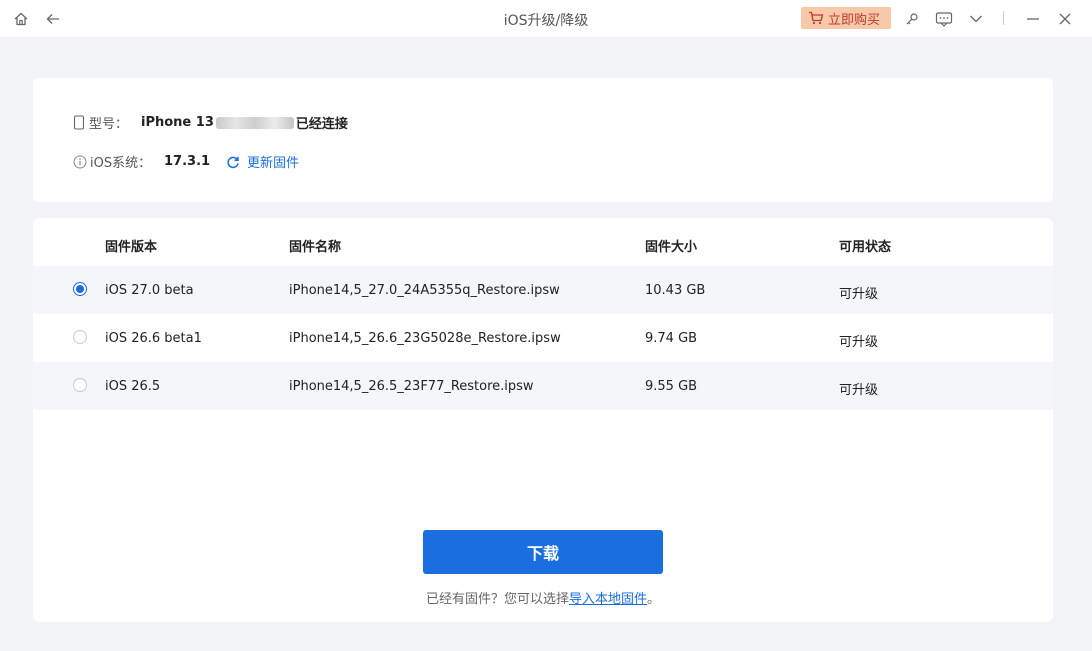 This screenshot has width=1092, height=651. Describe the element at coordinates (121, 163) in the screenshot. I see `ios-label: iOS系统：` at that location.